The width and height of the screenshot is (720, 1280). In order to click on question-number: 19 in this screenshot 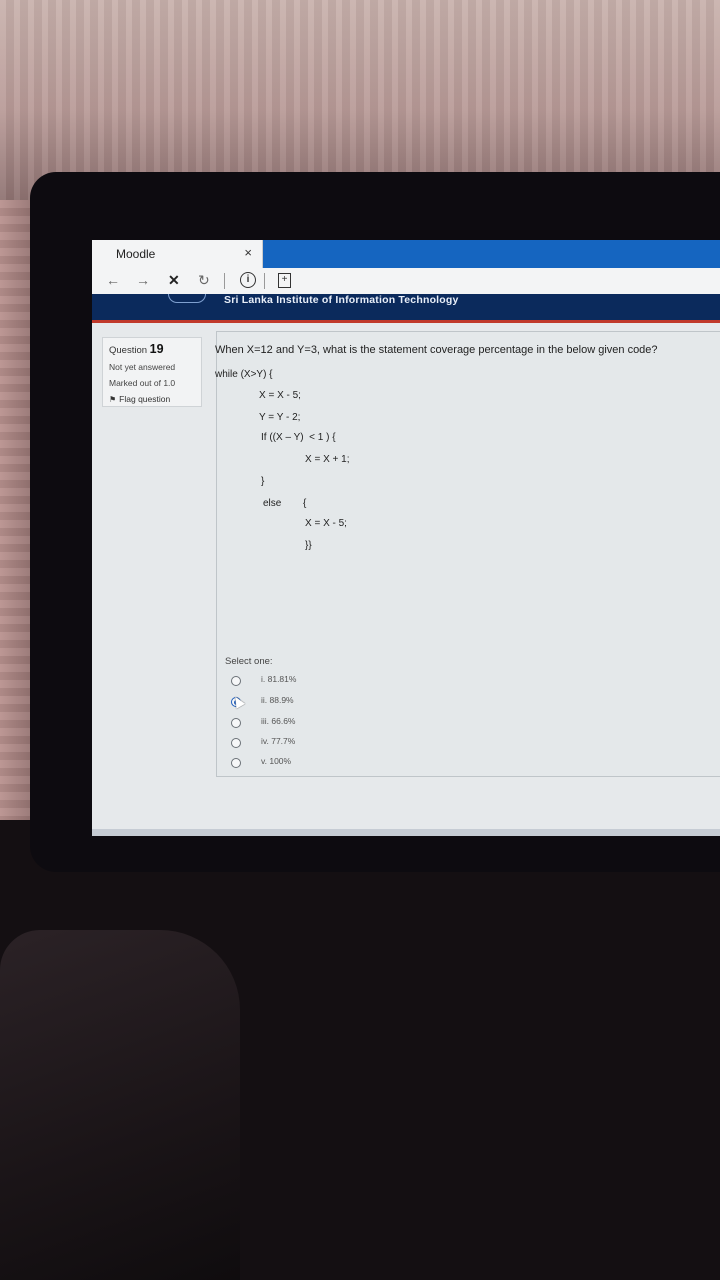, I will do `click(156, 349)`.